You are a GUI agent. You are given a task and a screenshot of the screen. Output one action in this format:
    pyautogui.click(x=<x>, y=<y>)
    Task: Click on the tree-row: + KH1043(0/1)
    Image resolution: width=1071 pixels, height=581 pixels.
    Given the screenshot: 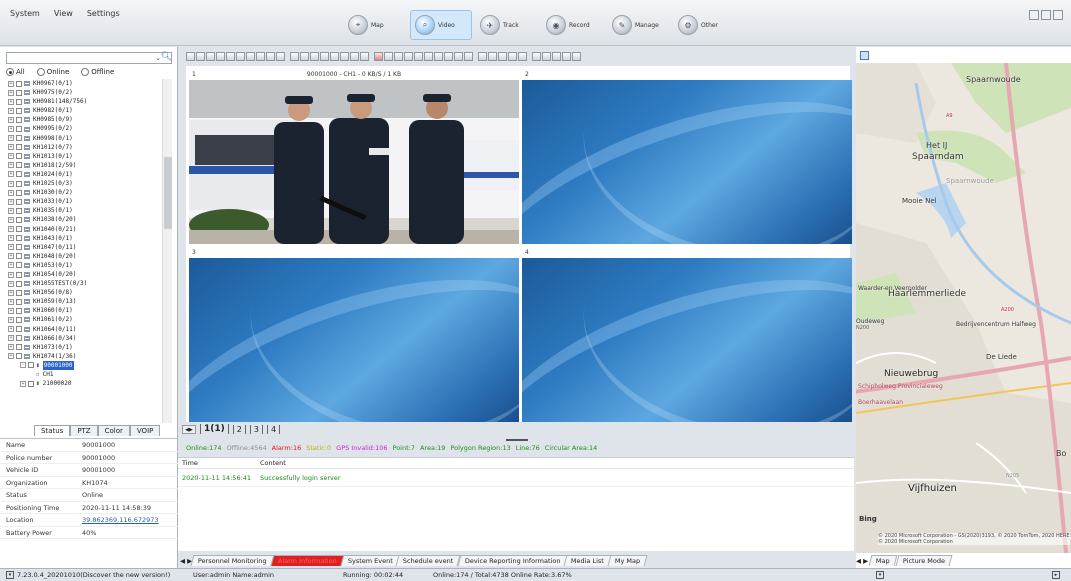 What is the action you would take?
    pyautogui.click(x=84, y=238)
    